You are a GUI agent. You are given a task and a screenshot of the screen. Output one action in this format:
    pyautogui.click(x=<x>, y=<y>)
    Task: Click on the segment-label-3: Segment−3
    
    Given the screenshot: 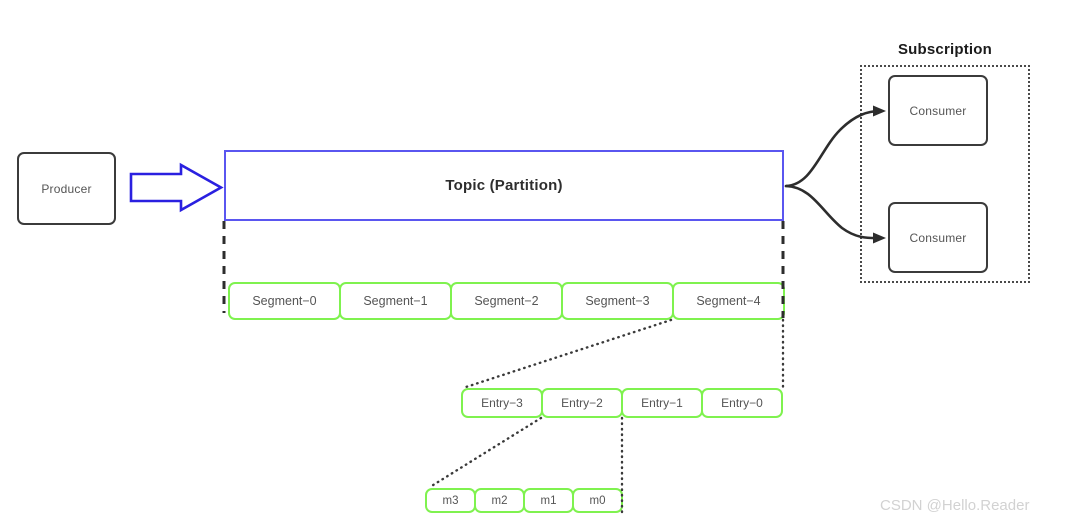 What is the action you would take?
    pyautogui.click(x=617, y=301)
    